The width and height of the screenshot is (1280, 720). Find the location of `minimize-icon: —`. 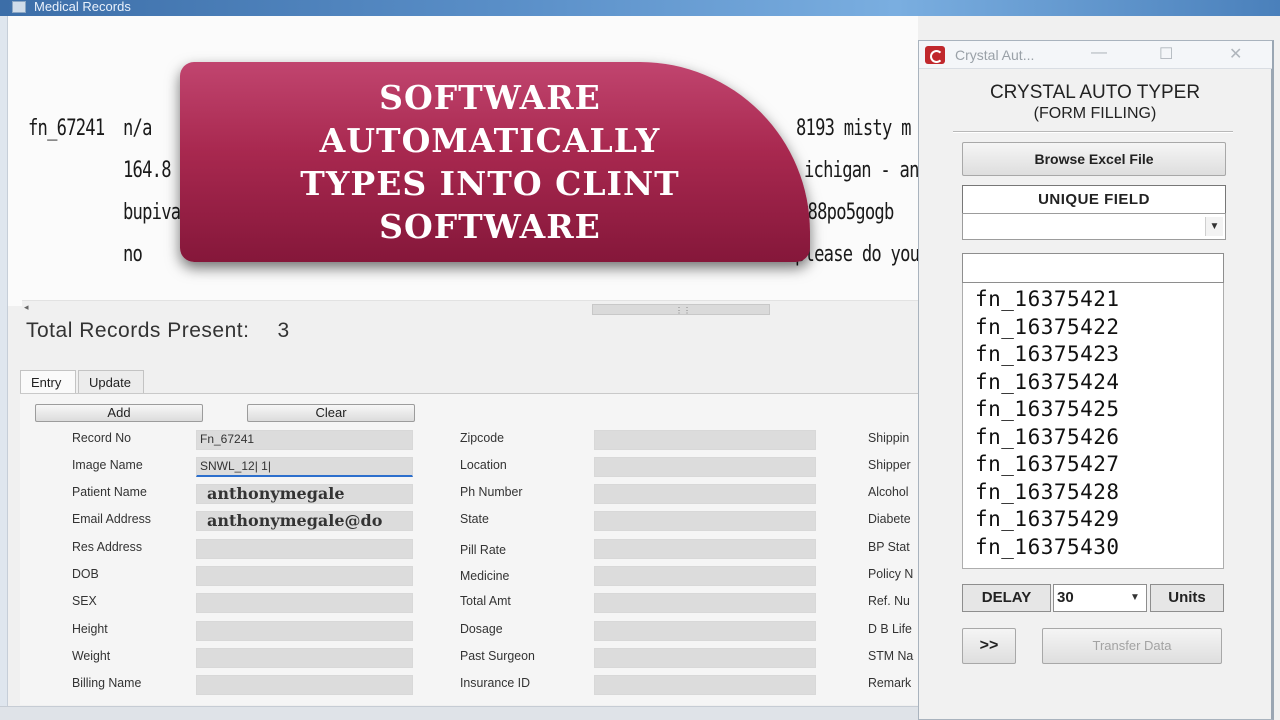

minimize-icon: — is located at coordinates (1099, 53).